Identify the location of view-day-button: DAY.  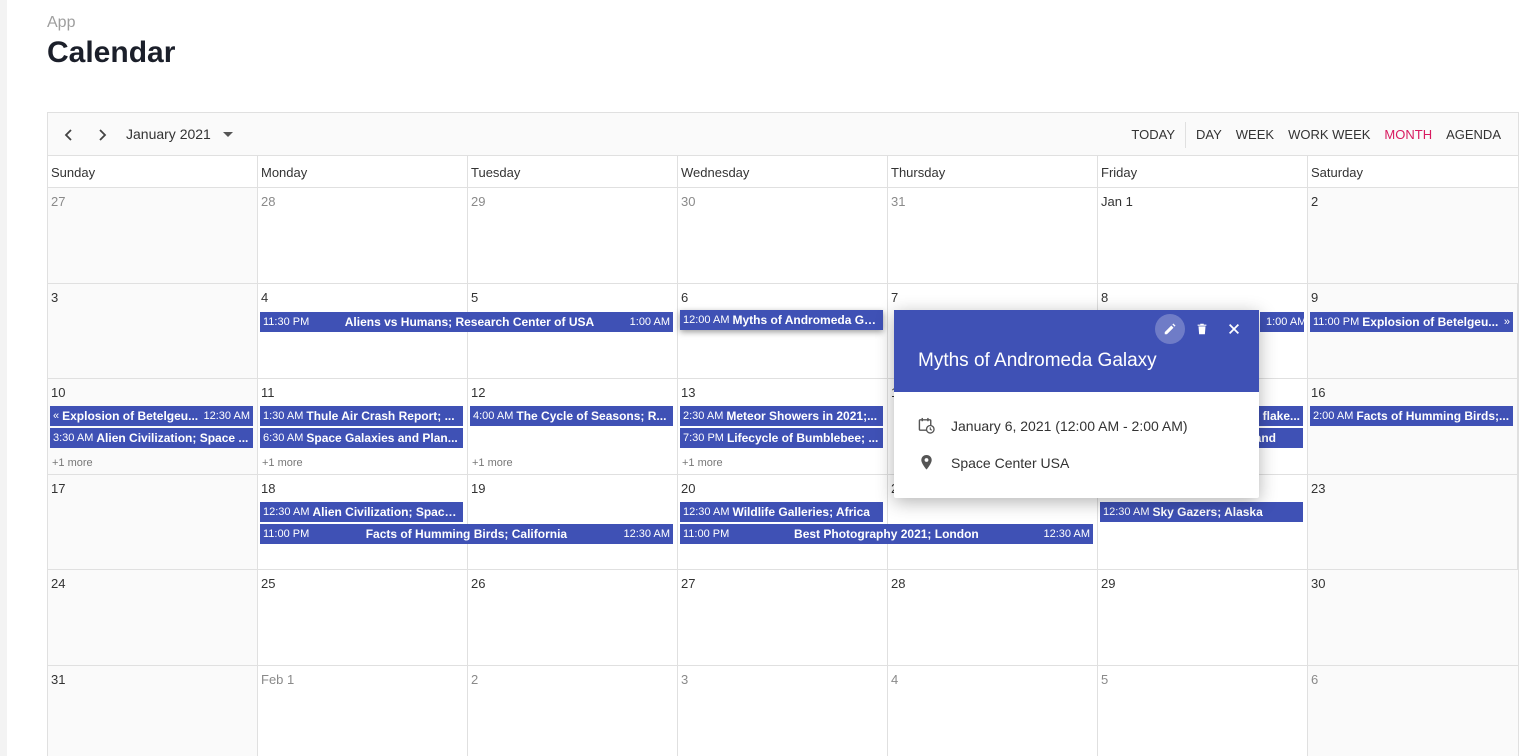
(1209, 134).